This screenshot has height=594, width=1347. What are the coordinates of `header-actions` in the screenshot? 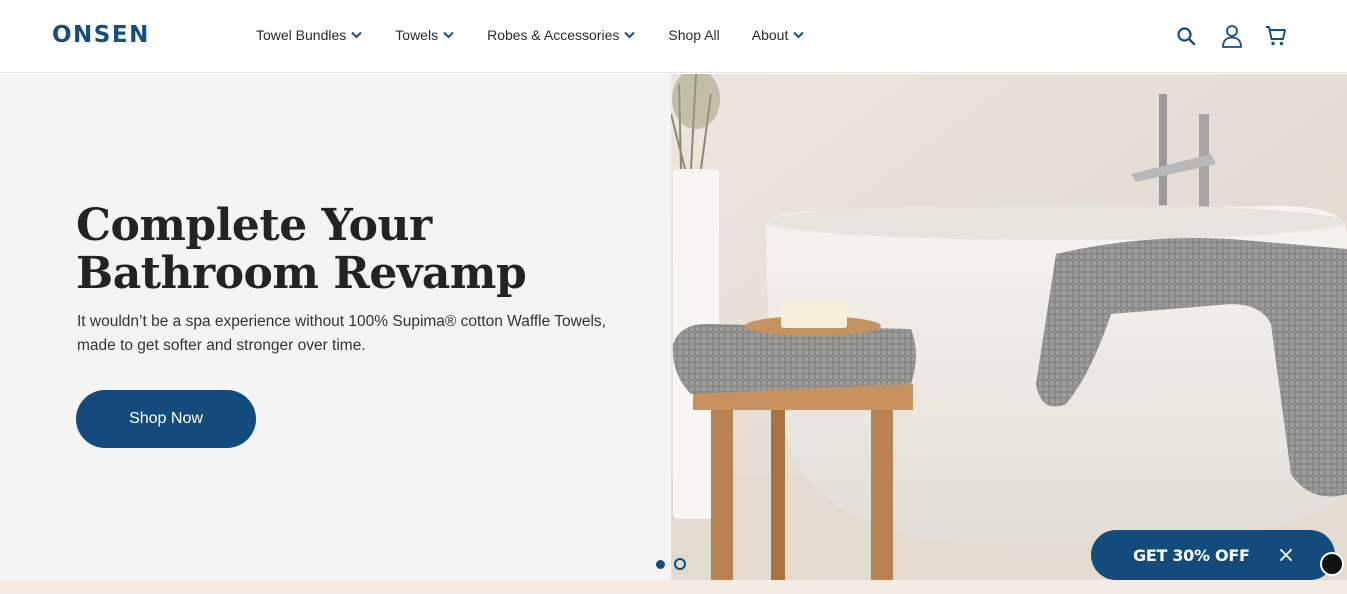 It's located at (1231, 36).